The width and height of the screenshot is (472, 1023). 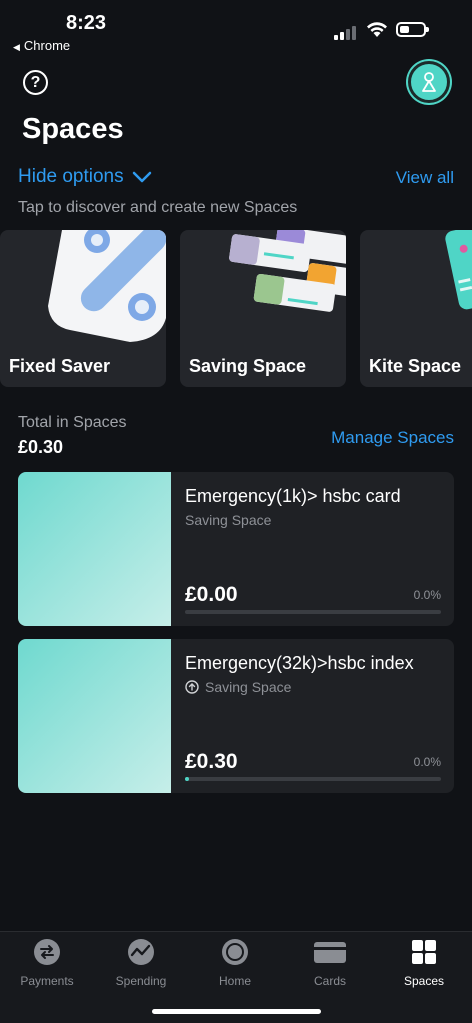 I want to click on battery-icon, so click(x=412, y=29).